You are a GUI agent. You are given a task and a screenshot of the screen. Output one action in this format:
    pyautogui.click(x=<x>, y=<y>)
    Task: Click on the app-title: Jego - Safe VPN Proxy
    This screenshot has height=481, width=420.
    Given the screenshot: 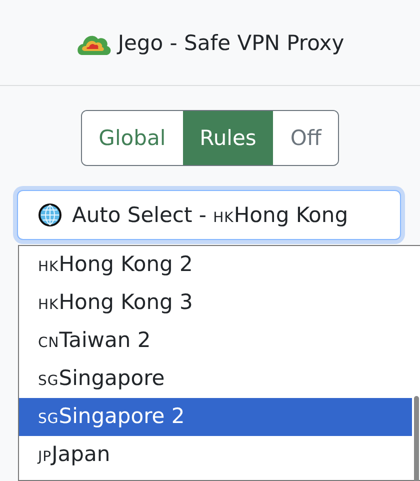 What is the action you would take?
    pyautogui.click(x=231, y=42)
    